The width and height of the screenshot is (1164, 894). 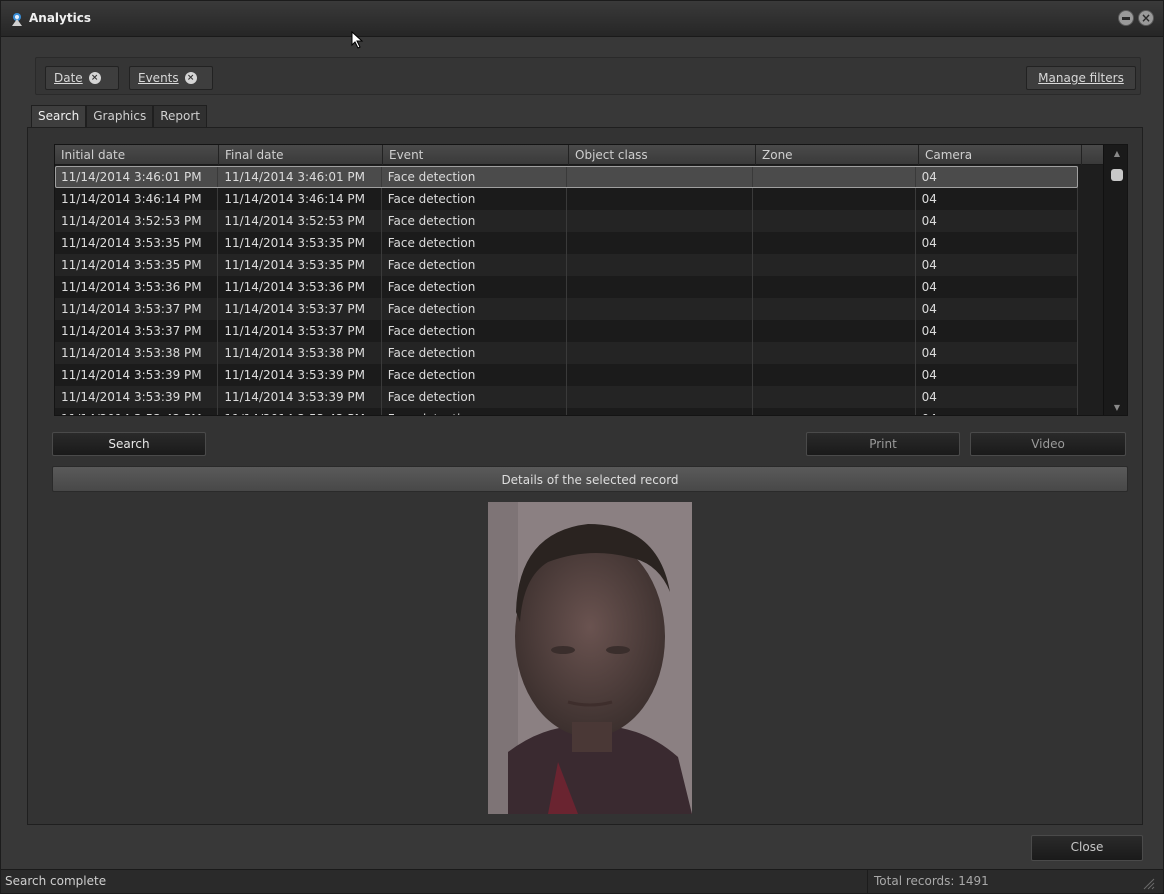 I want to click on tab-report: Report, so click(x=180, y=116).